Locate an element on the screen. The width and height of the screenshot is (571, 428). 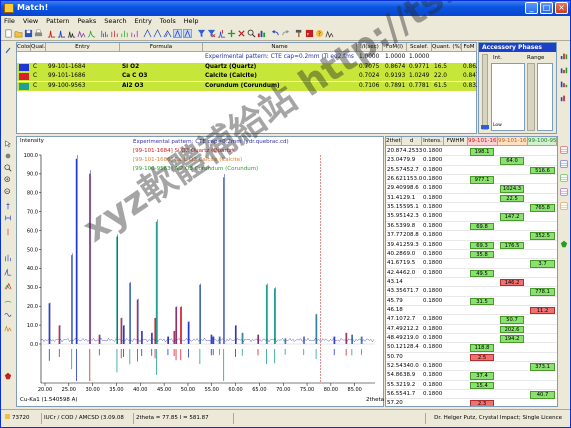
range-slider is located at coordinates (531, 97).